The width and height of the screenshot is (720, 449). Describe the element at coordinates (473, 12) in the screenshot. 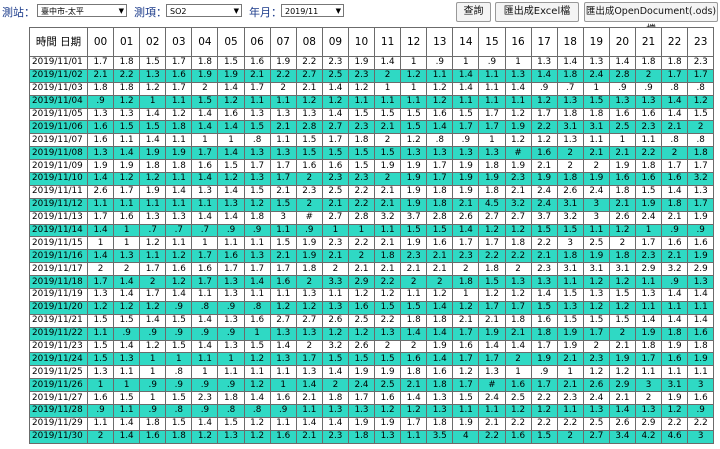

I see `query-button: 查詢` at that location.